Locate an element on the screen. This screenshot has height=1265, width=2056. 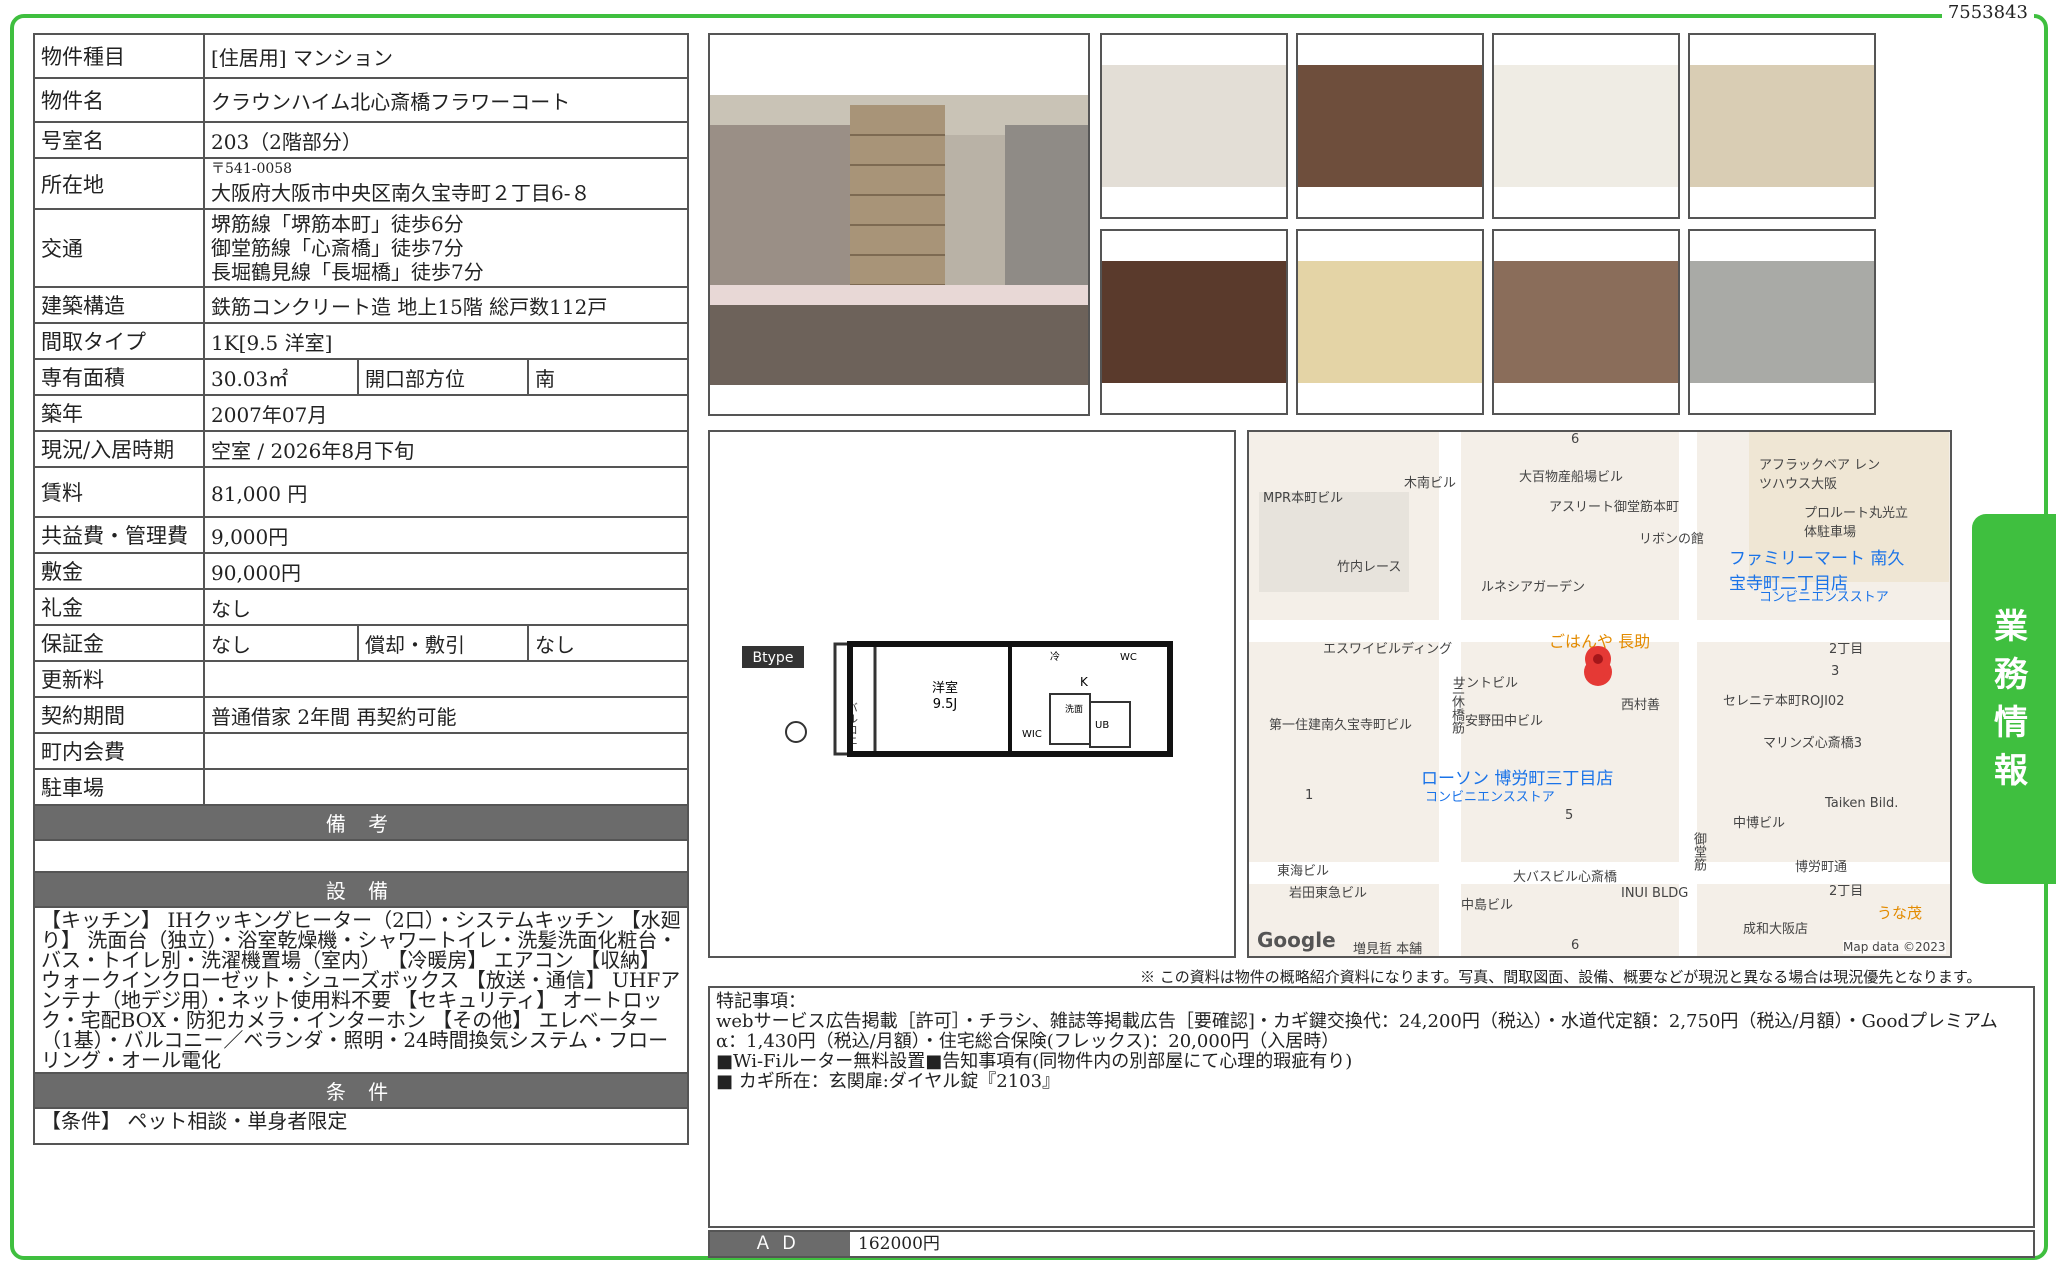
closet-photo is located at coordinates (1194, 322).